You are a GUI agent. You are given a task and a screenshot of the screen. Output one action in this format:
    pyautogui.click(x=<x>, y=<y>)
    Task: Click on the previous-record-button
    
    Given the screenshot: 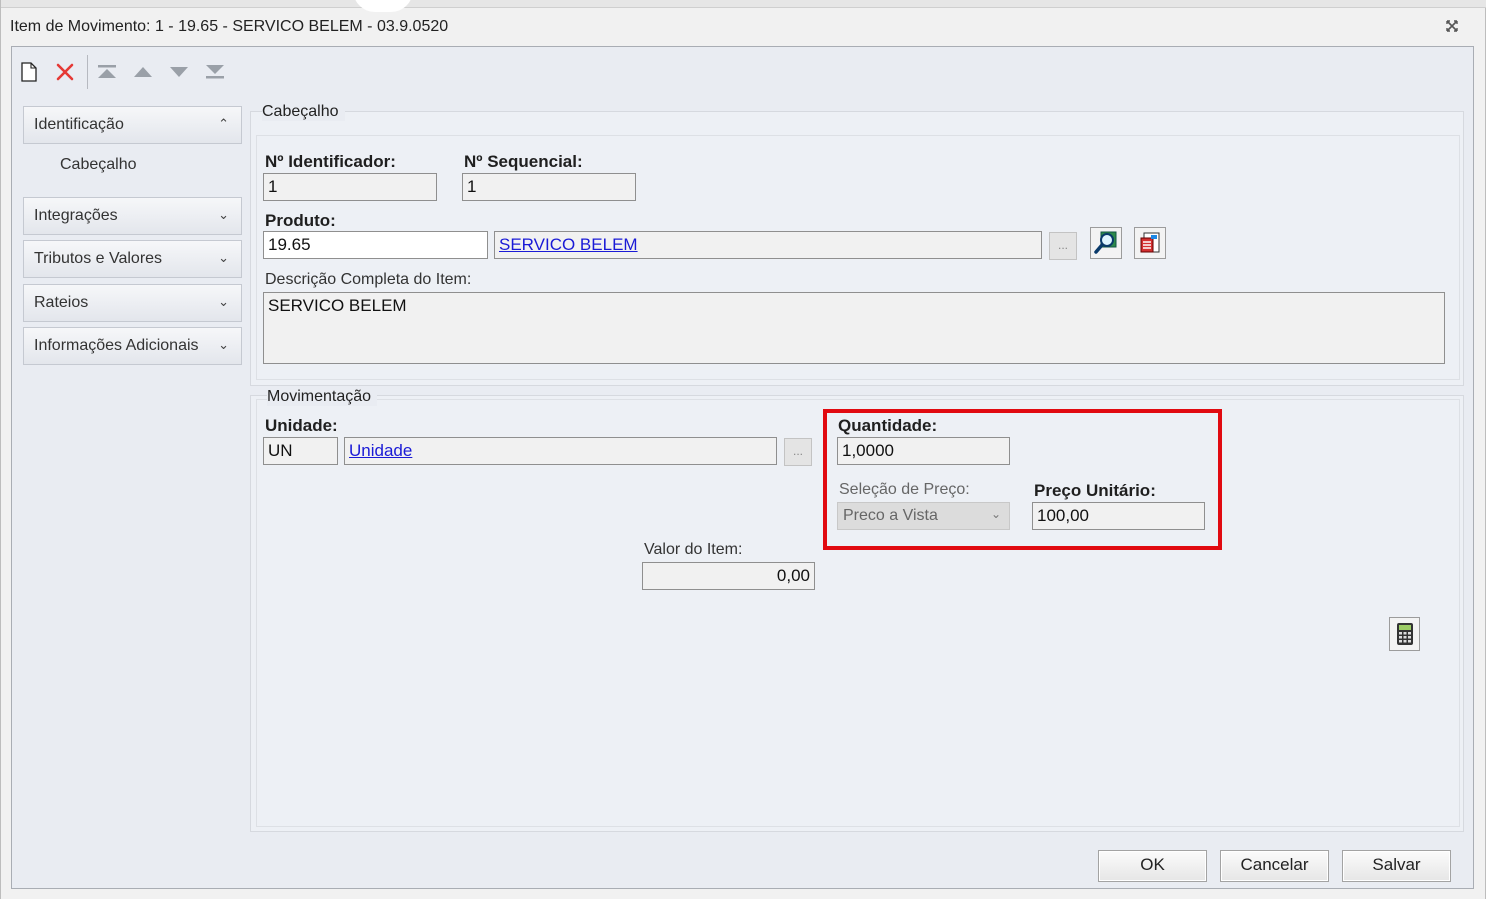 What is the action you would take?
    pyautogui.click(x=143, y=72)
    